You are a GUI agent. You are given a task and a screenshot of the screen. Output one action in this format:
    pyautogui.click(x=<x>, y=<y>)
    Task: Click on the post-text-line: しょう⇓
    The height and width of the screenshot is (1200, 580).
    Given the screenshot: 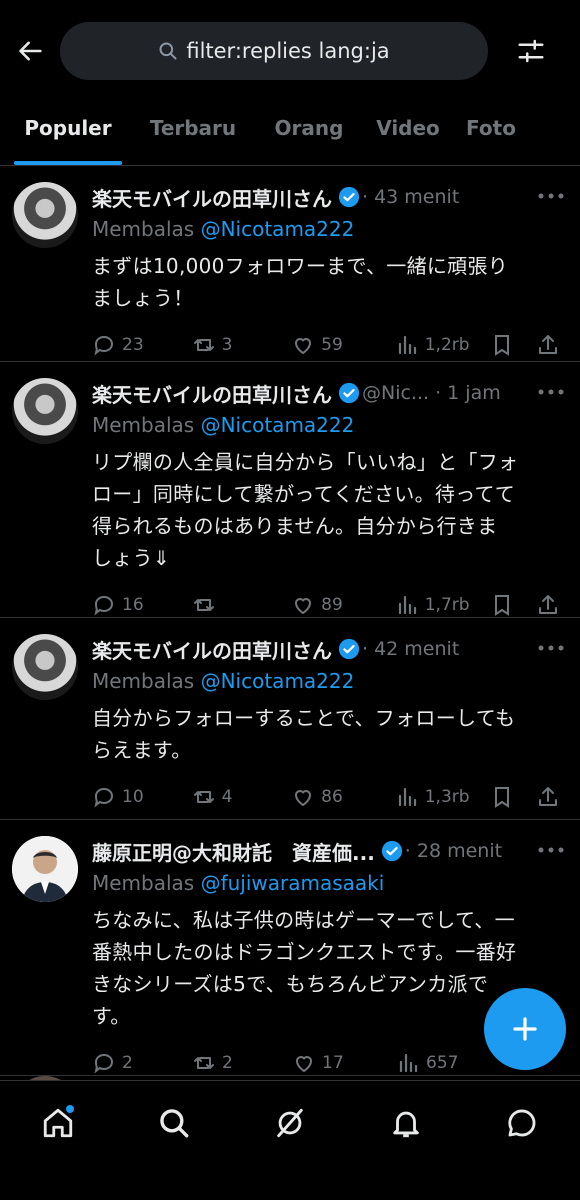 What is the action you would take?
    pyautogui.click(x=131, y=558)
    